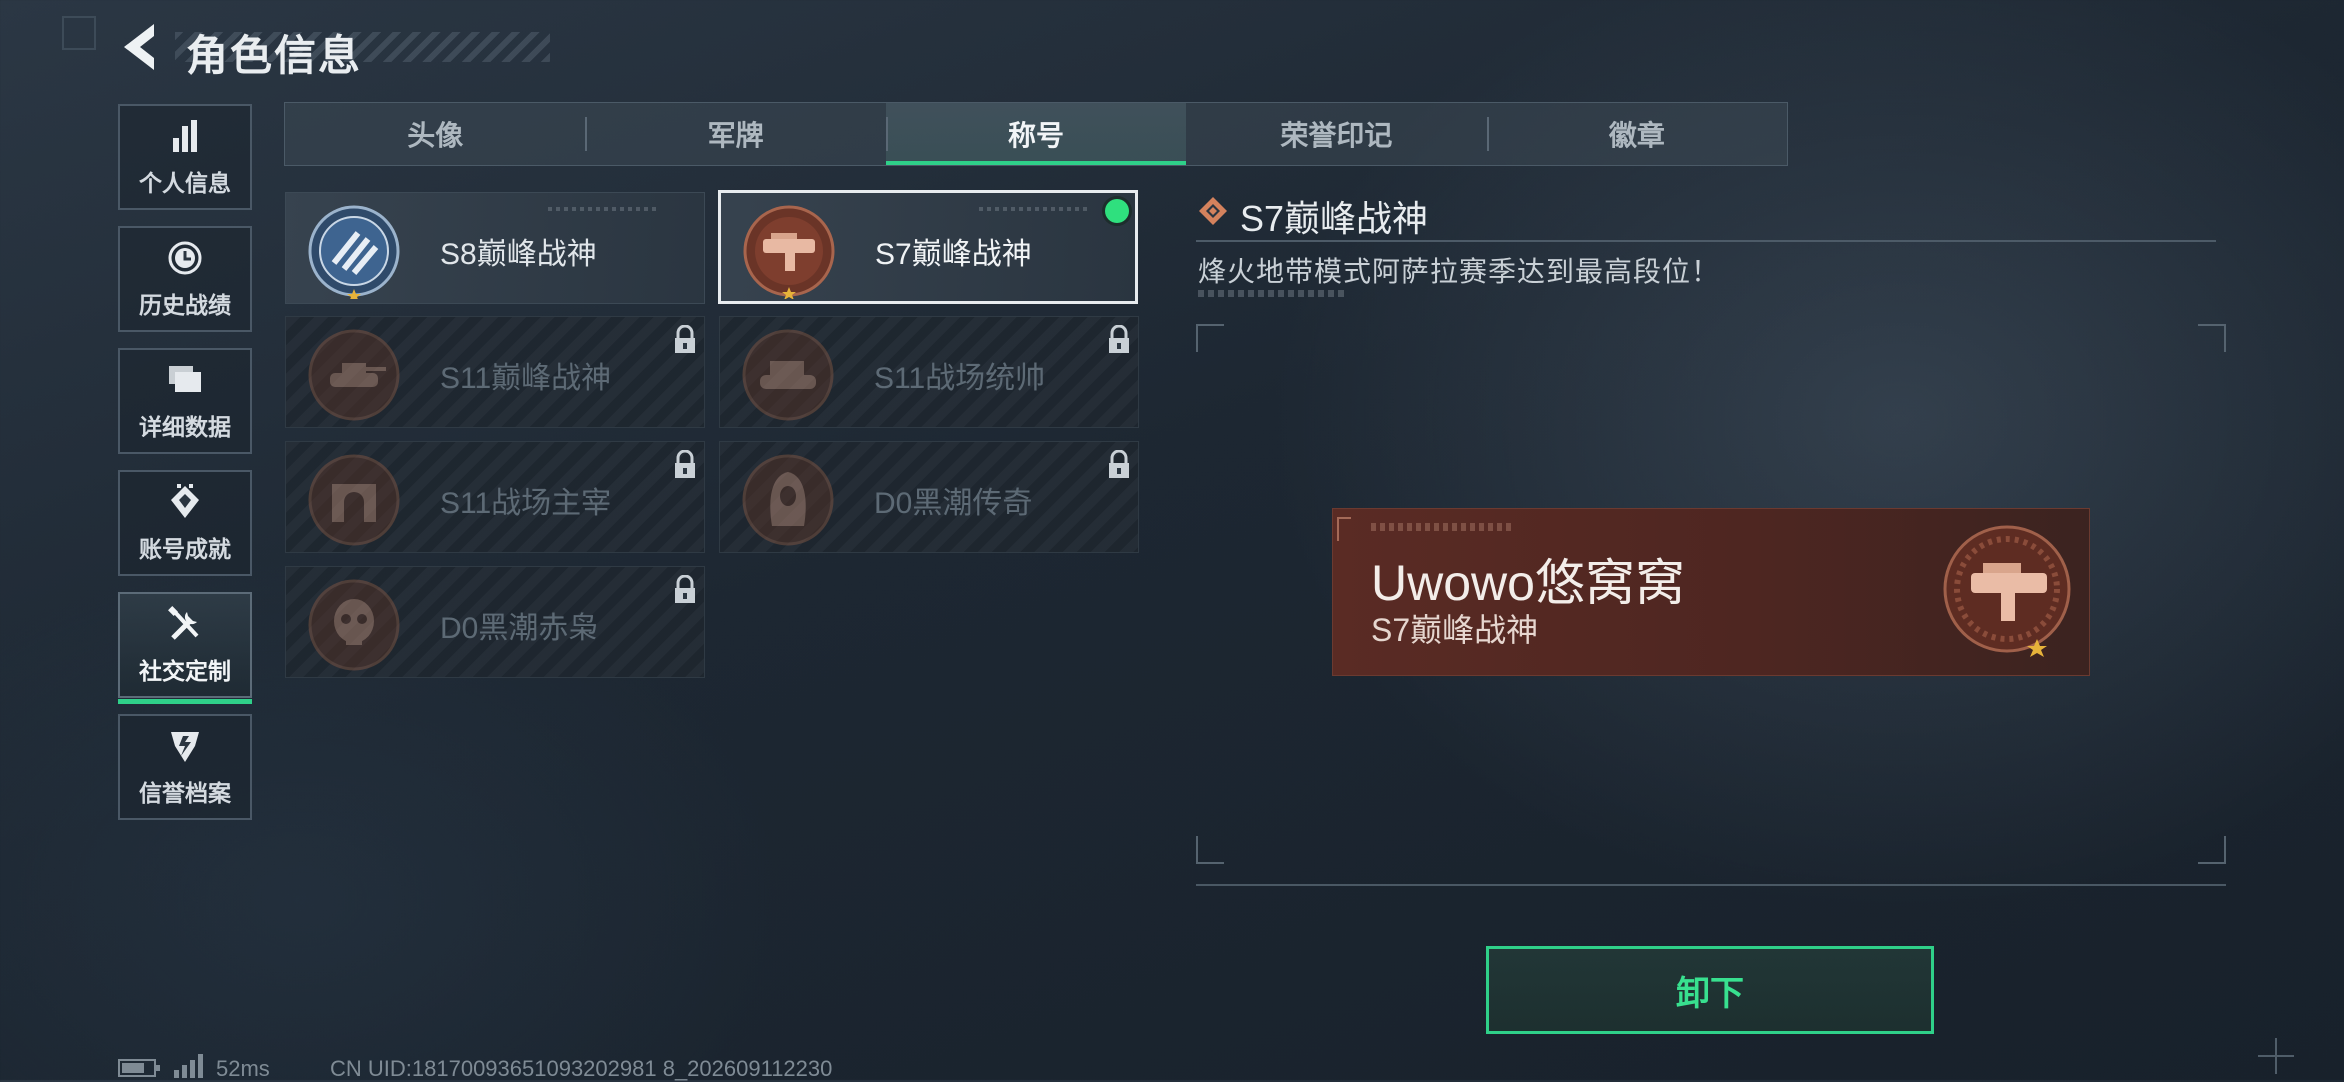  I want to click on signal-icon, so click(188, 1066).